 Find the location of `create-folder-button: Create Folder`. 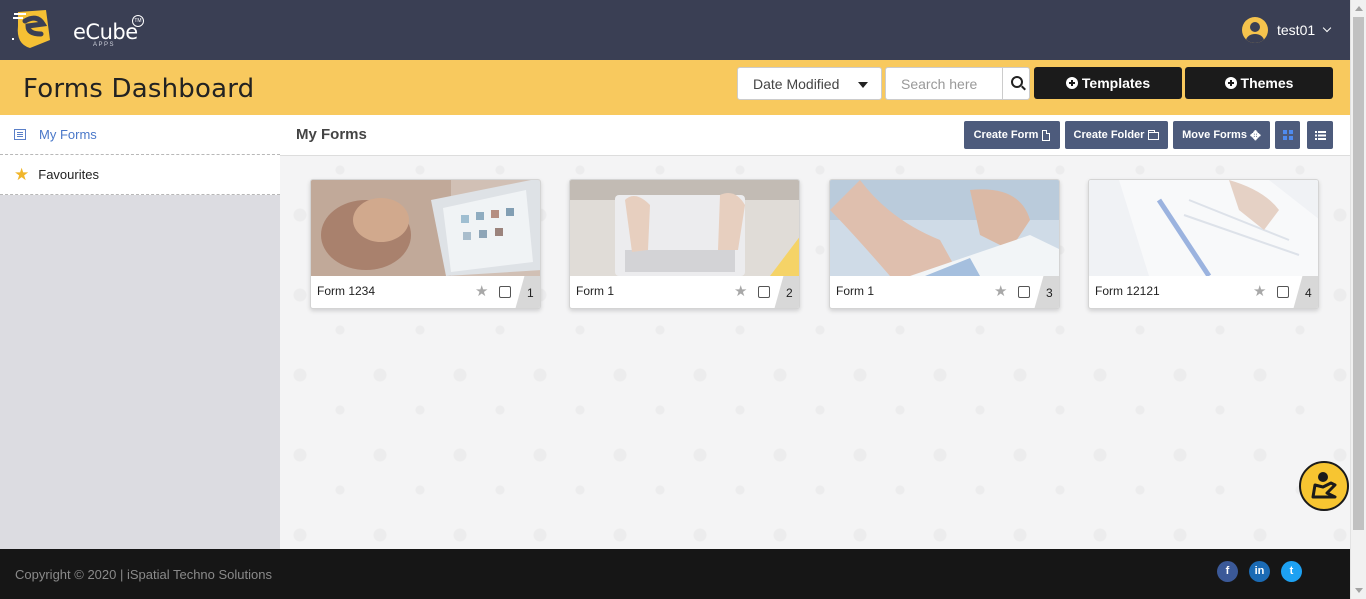

create-folder-button: Create Folder is located at coordinates (1116, 135).